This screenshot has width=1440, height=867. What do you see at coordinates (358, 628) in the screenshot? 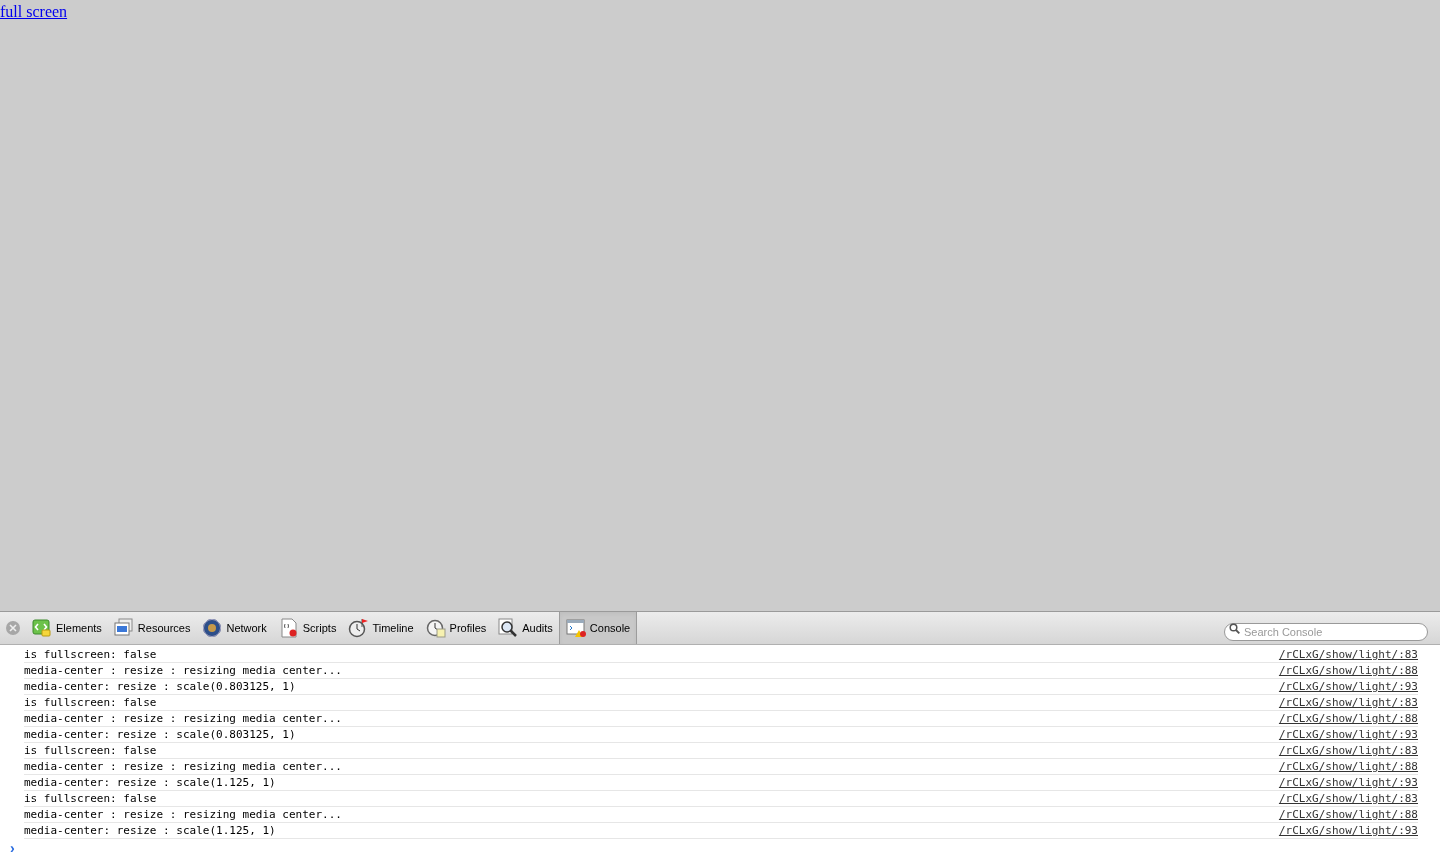
I see `stopwatch-icon` at bounding box center [358, 628].